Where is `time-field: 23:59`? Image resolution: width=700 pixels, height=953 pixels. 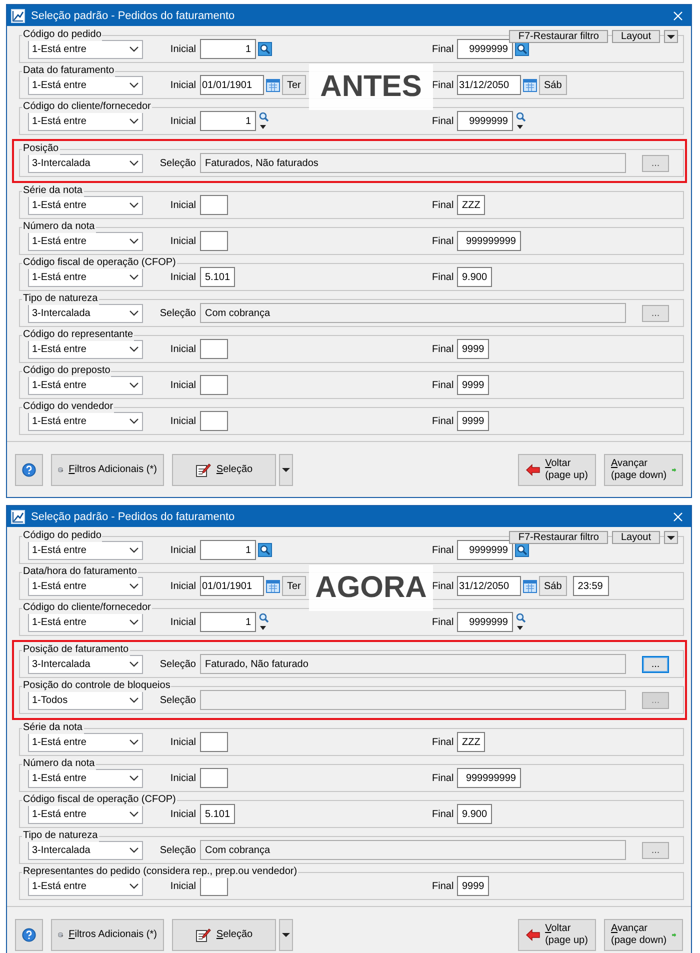 time-field: 23:59 is located at coordinates (590, 586).